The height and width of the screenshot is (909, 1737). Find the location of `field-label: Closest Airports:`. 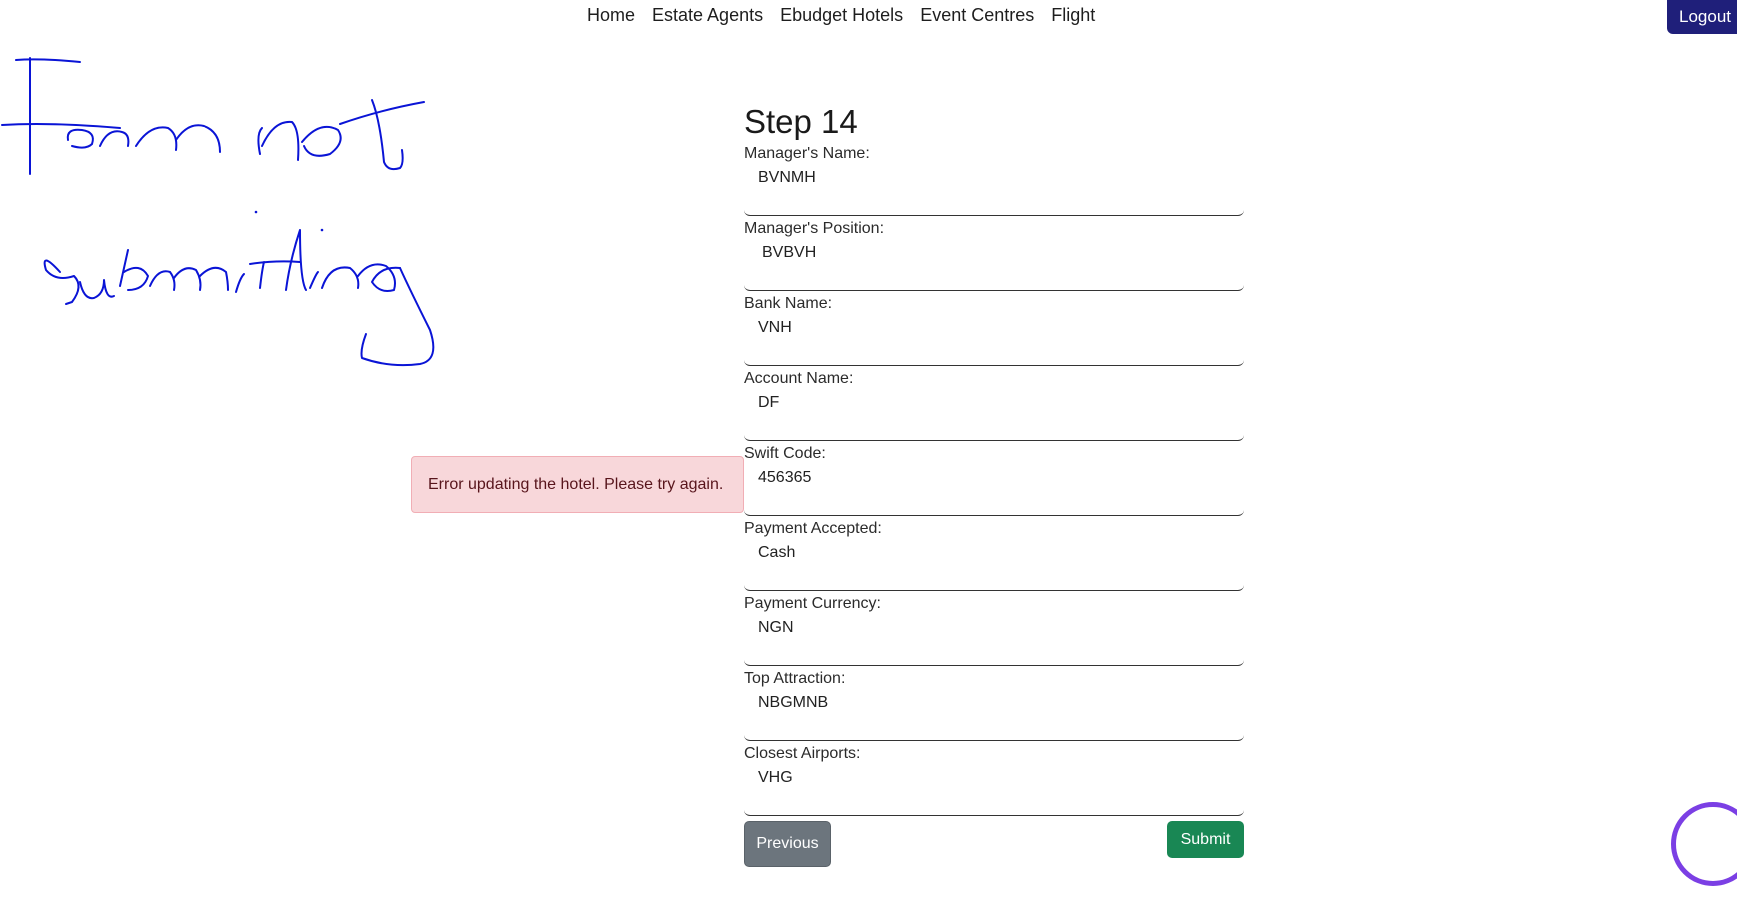

field-label: Closest Airports: is located at coordinates (802, 753).